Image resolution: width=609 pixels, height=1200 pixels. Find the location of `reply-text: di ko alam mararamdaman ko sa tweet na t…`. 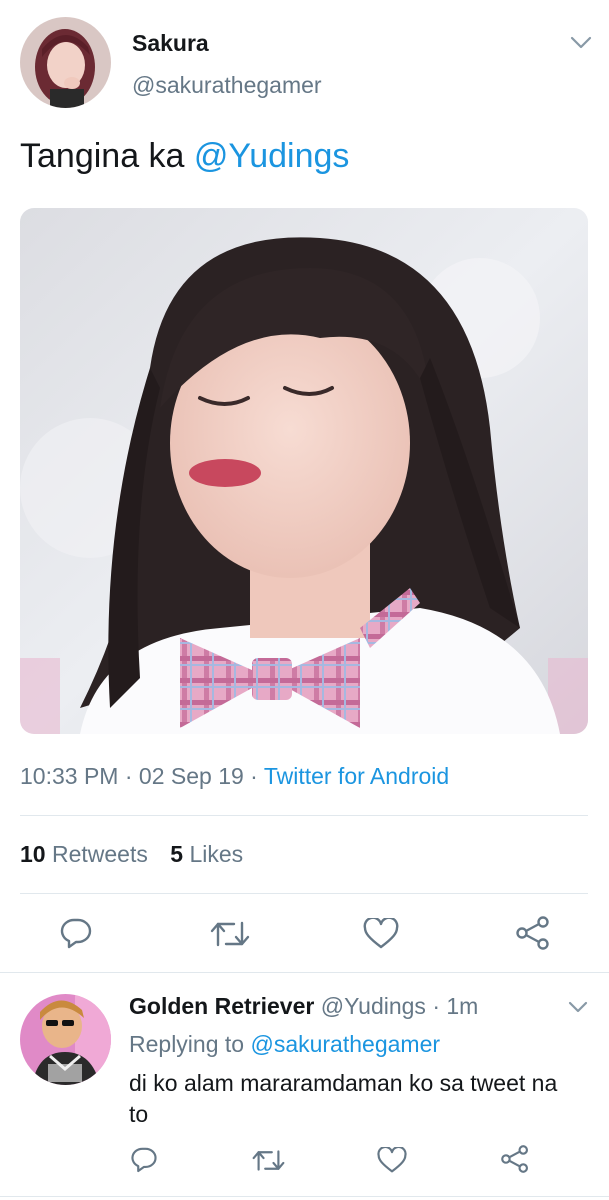

reply-text: di ko alam mararamdaman ko sa tweet na t… is located at coordinates (343, 1098).